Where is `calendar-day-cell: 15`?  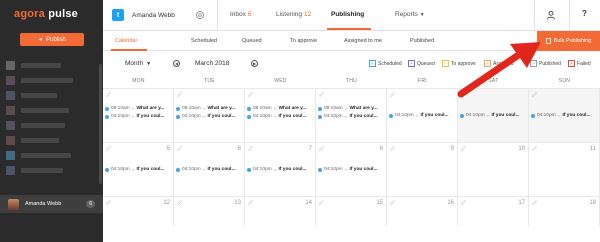
calendar-day-cell: 15 is located at coordinates (351, 211).